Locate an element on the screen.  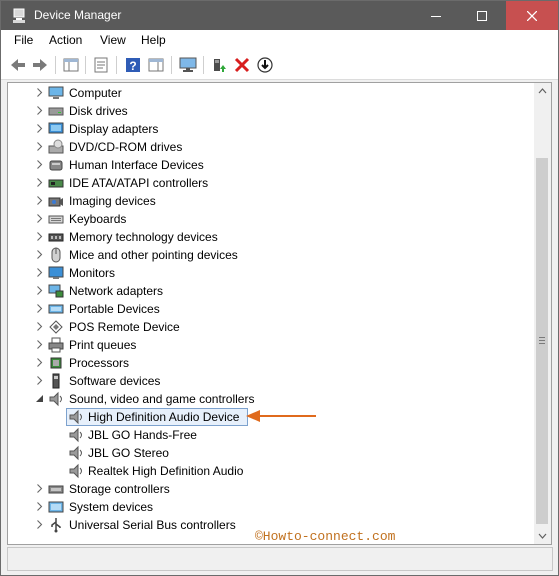
tree-category: Monitors is located at coordinates (268, 273).